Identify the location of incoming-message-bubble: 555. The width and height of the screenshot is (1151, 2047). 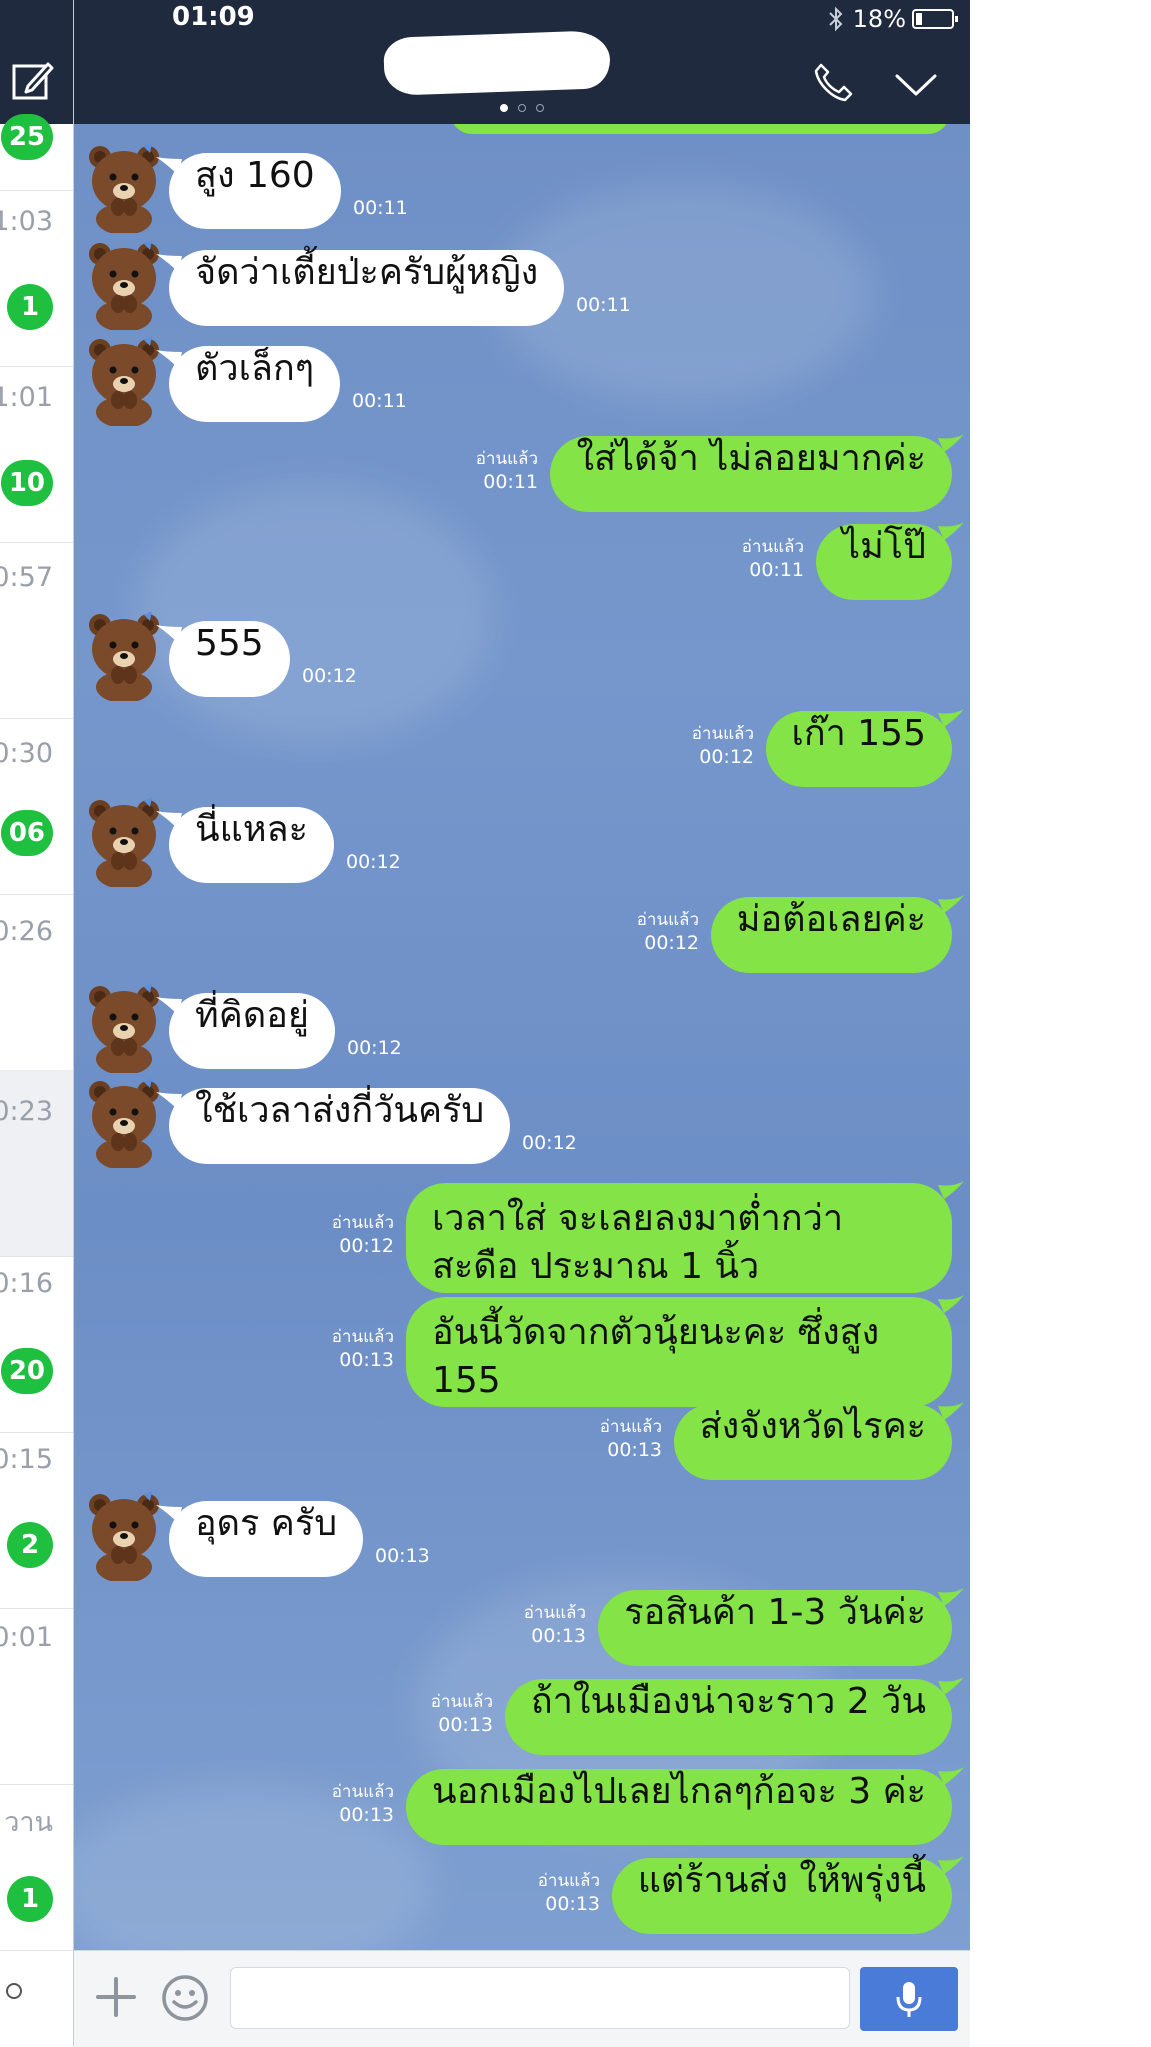
(229, 659).